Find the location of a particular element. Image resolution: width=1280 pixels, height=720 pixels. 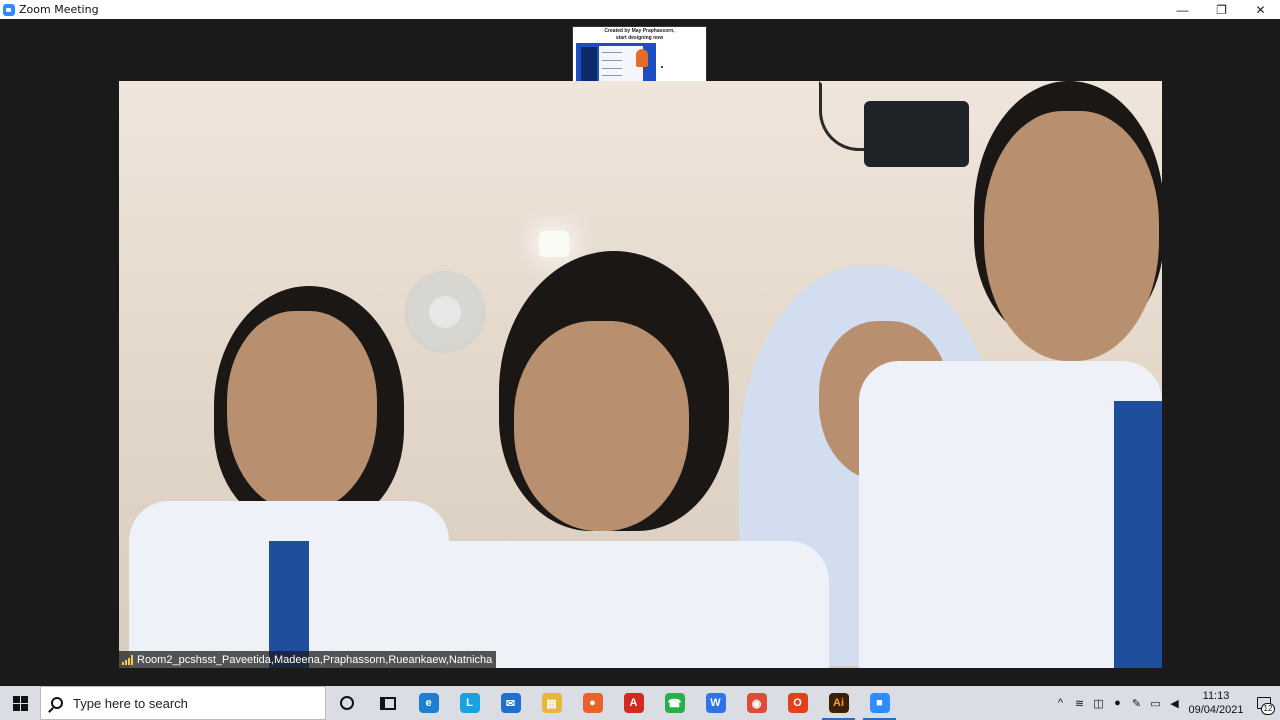

start-button is located at coordinates (20, 703).